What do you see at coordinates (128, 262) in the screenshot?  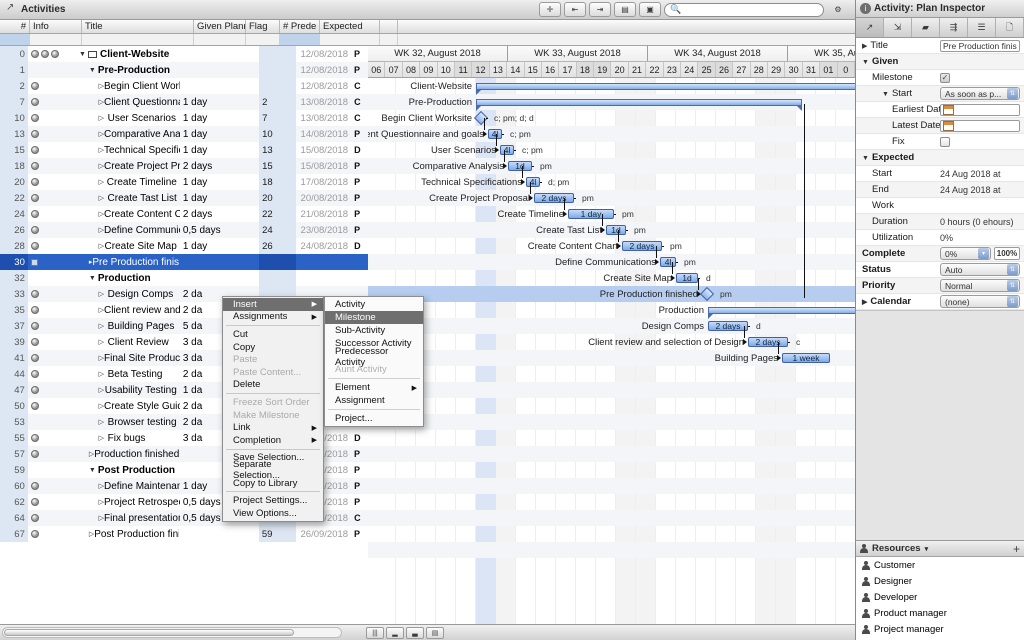 I see `row-title: ▸Pre Production finished` at bounding box center [128, 262].